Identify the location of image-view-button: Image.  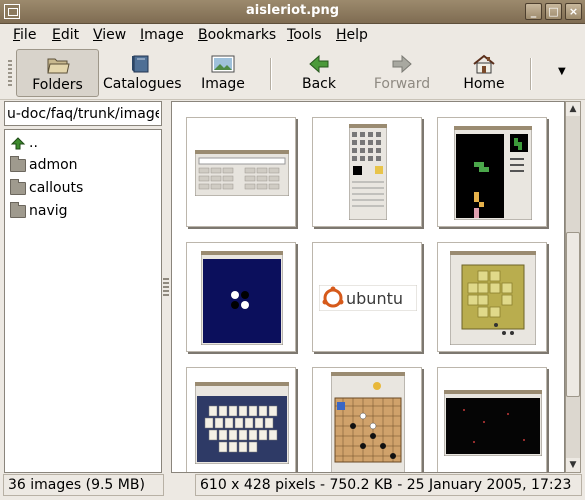
(223, 73).